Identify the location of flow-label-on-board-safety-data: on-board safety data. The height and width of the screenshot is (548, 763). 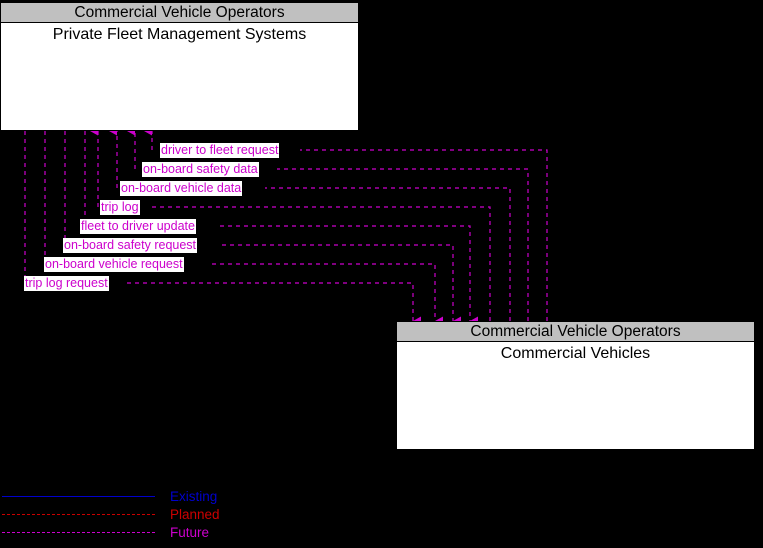
(200, 169).